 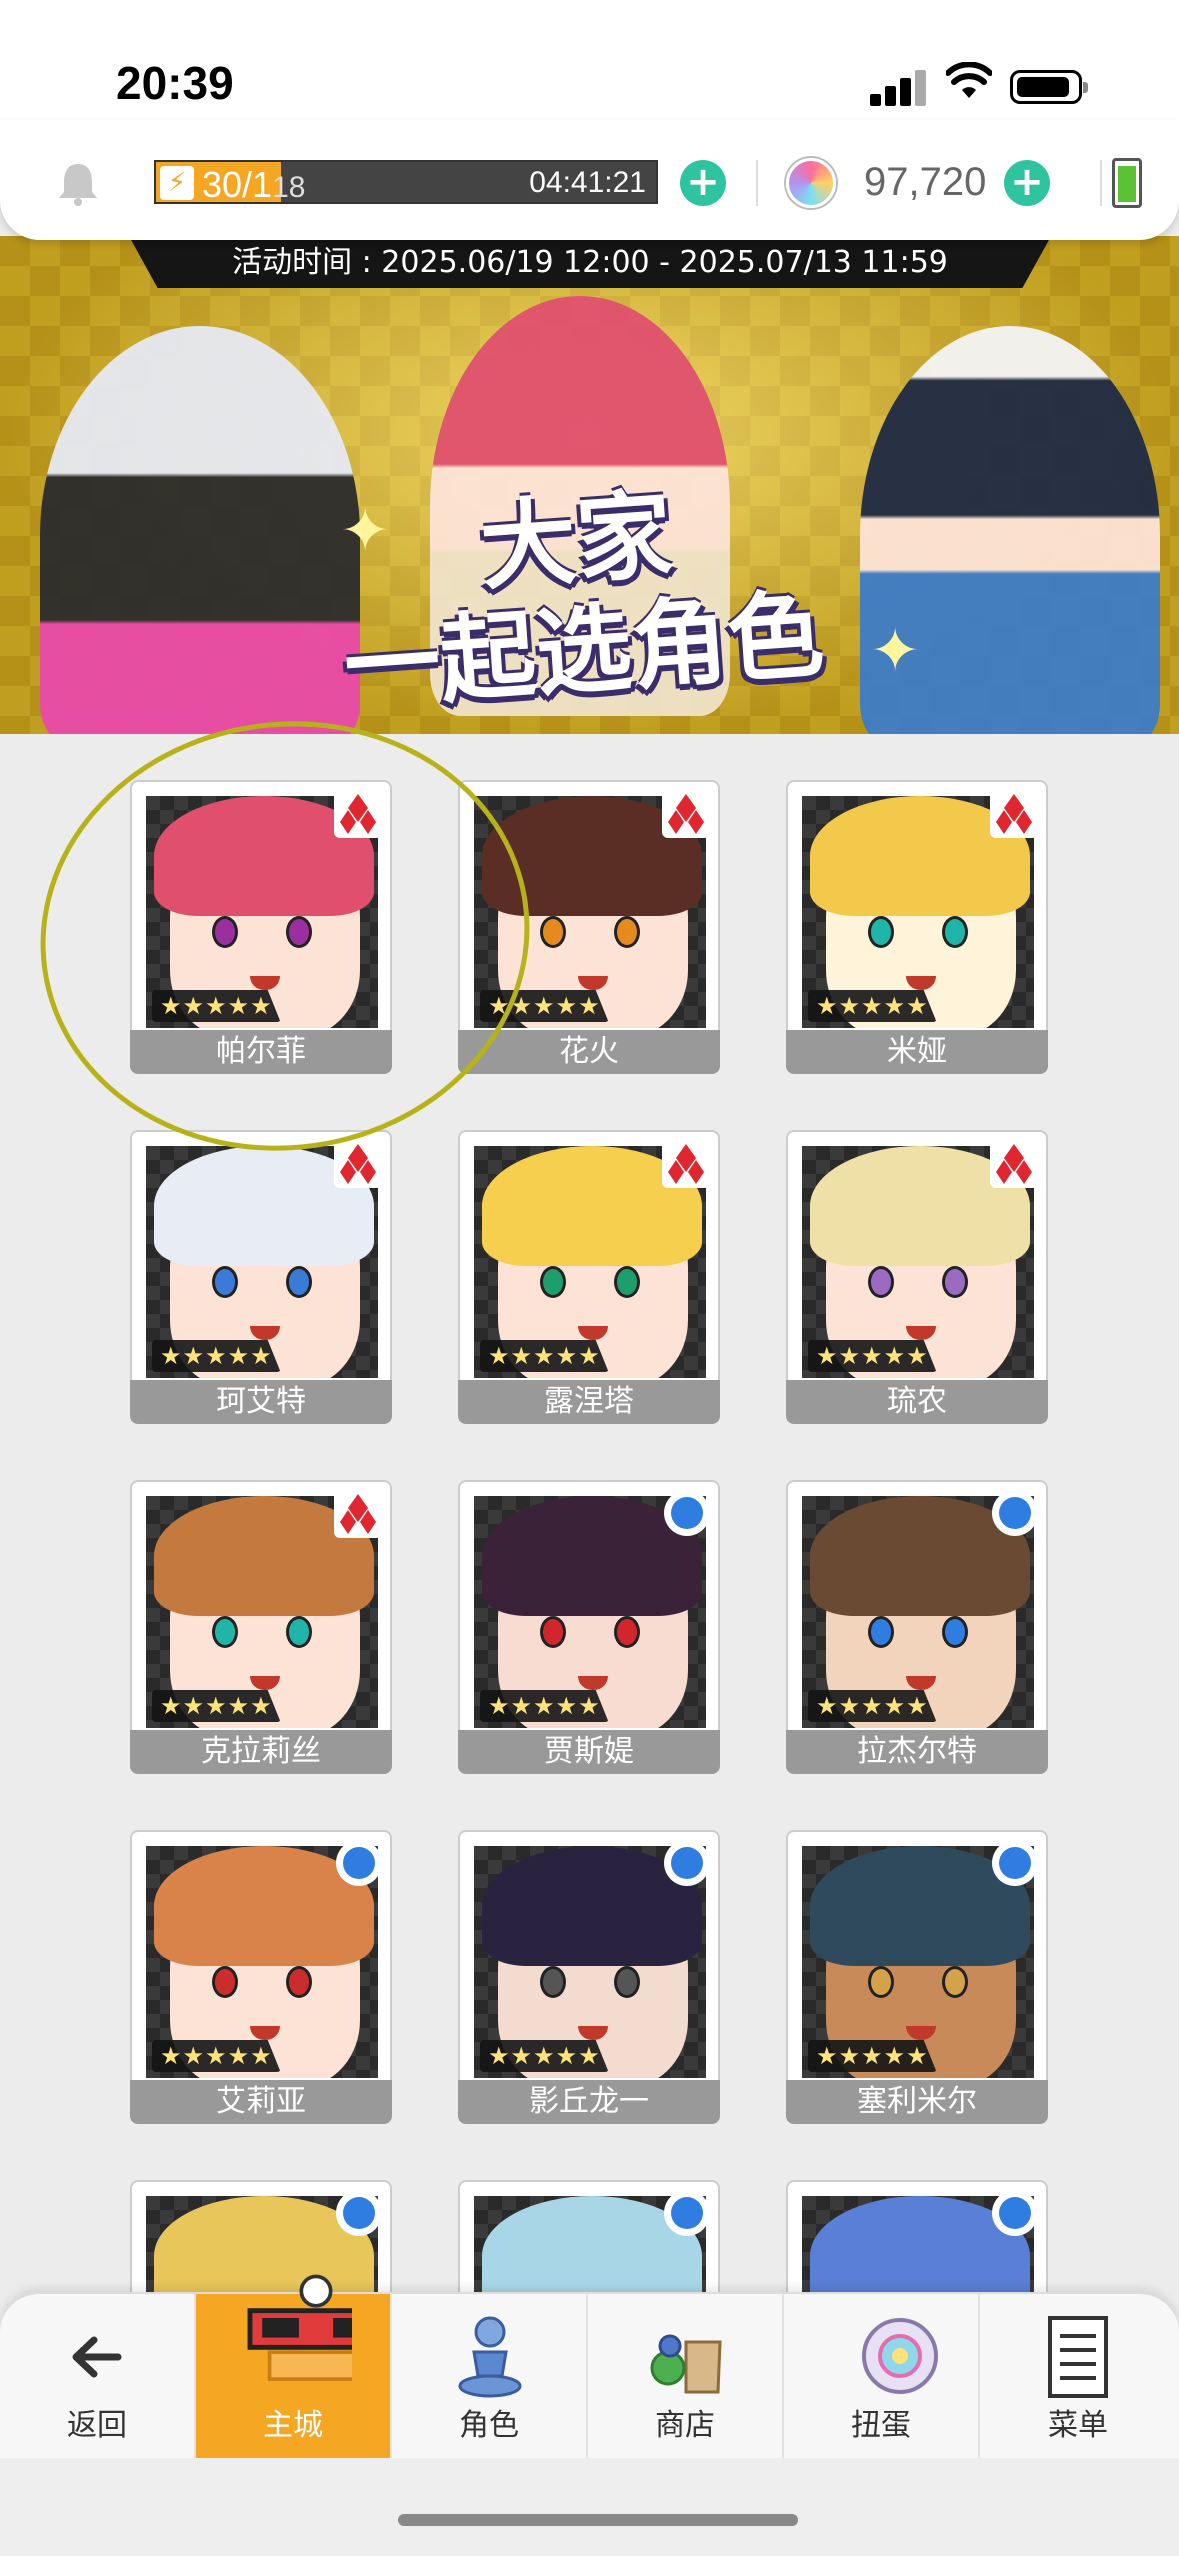 What do you see at coordinates (261, 1630) in the screenshot?
I see `character-card: ★★★★★ 克拉莉丝` at bounding box center [261, 1630].